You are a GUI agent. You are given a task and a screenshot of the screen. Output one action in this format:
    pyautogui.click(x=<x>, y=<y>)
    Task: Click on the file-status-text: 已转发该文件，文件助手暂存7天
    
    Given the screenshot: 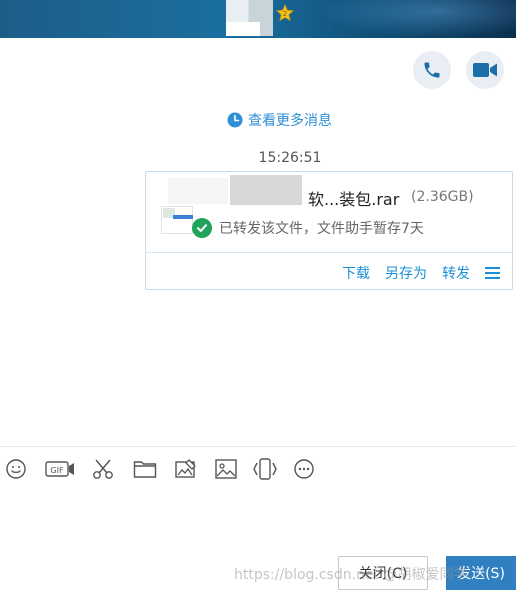 What is the action you would take?
    pyautogui.click(x=321, y=229)
    